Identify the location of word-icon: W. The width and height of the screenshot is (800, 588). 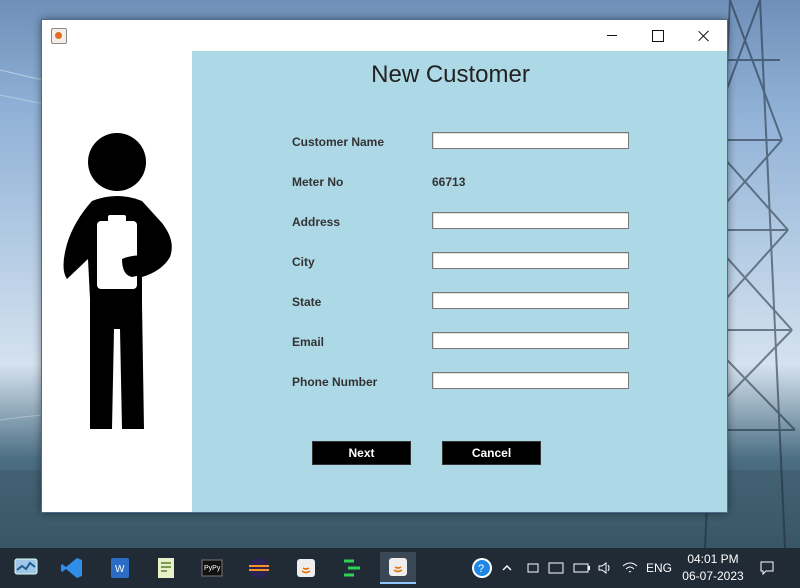
(120, 568).